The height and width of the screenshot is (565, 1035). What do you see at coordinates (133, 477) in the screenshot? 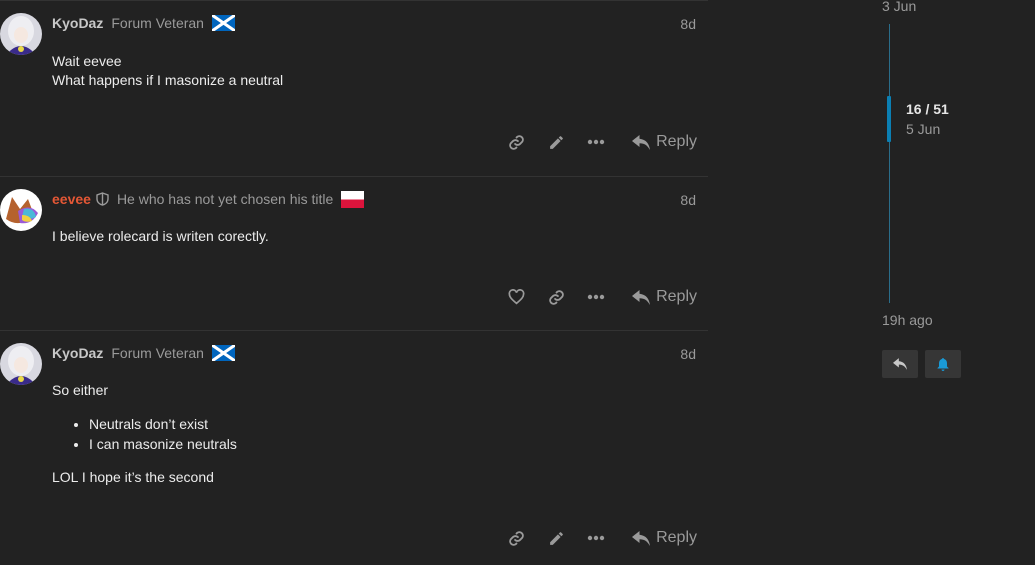
I see `post-paragraph: LOL I hope it’s the second` at bounding box center [133, 477].